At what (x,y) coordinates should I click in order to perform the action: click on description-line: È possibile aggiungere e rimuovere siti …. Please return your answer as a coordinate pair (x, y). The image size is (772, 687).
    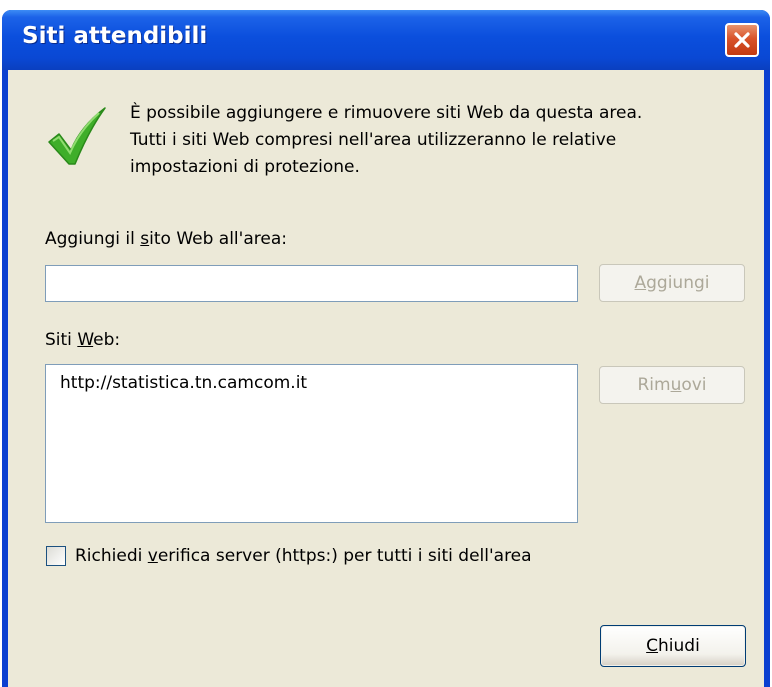
    Looking at the image, I should click on (386, 113).